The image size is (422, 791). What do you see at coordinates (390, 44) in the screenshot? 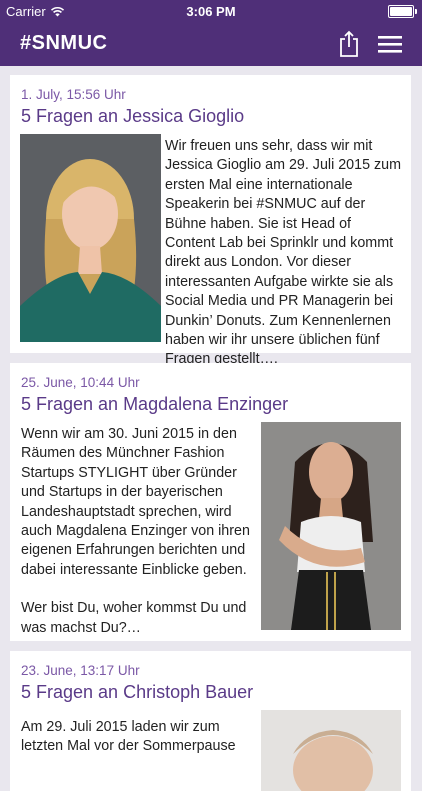
I see `menu-icon` at bounding box center [390, 44].